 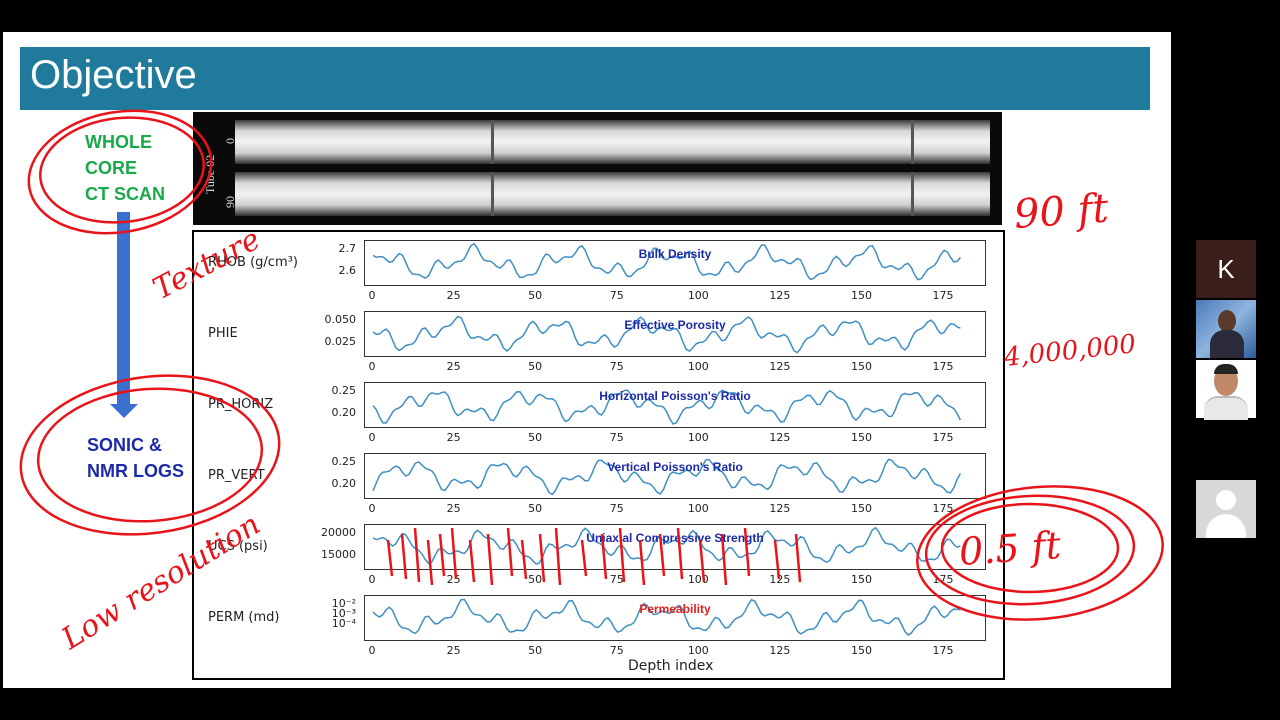 I want to click on plot-title: Effective Porosity, so click(x=675, y=325).